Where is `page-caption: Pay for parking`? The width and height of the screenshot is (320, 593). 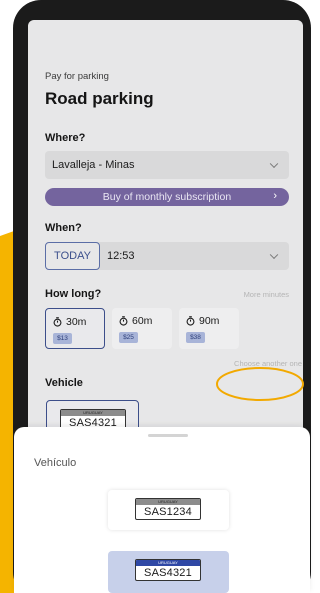 page-caption: Pay for parking is located at coordinates (77, 76).